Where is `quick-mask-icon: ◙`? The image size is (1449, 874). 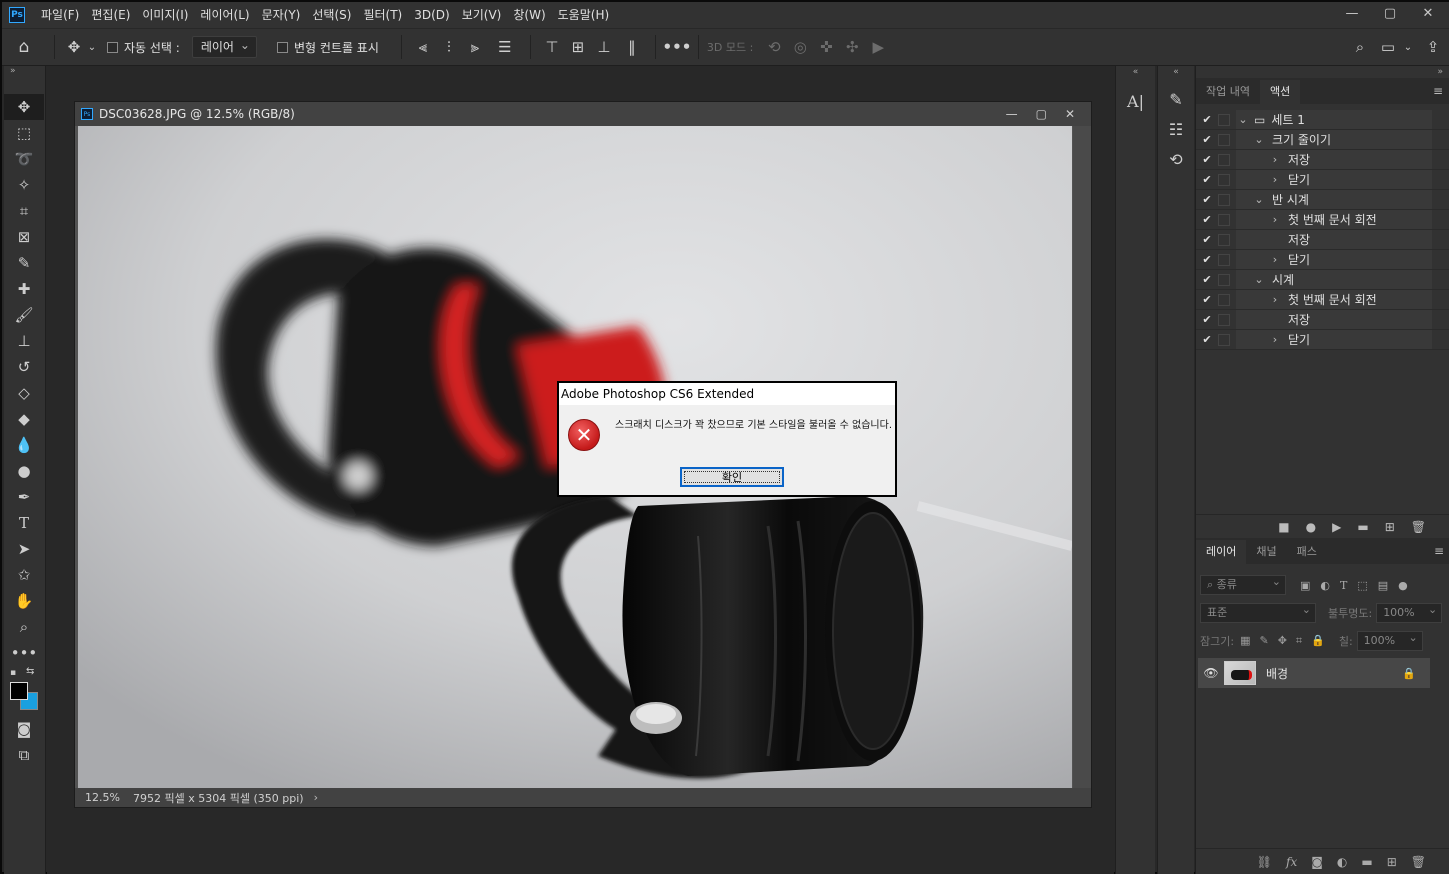 quick-mask-icon: ◙ is located at coordinates (24, 729).